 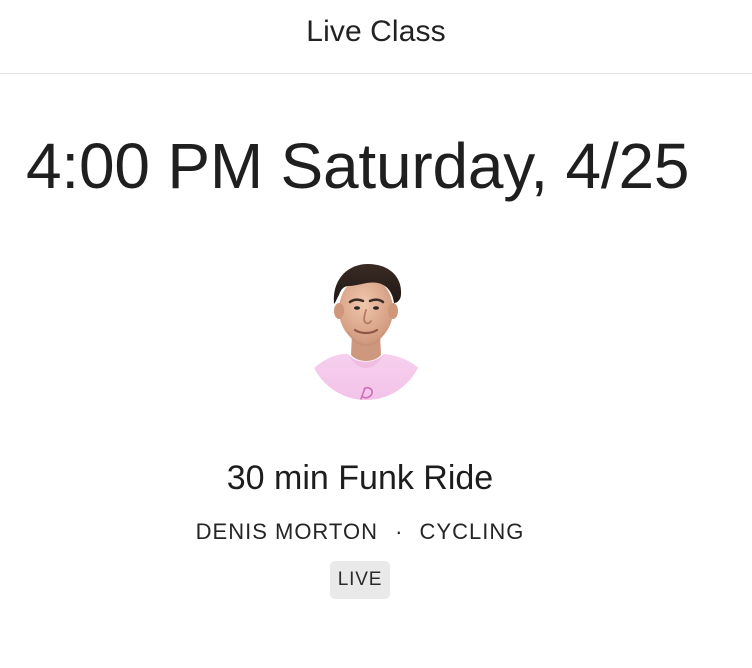 I want to click on instructor-avatar, so click(x=366, y=332).